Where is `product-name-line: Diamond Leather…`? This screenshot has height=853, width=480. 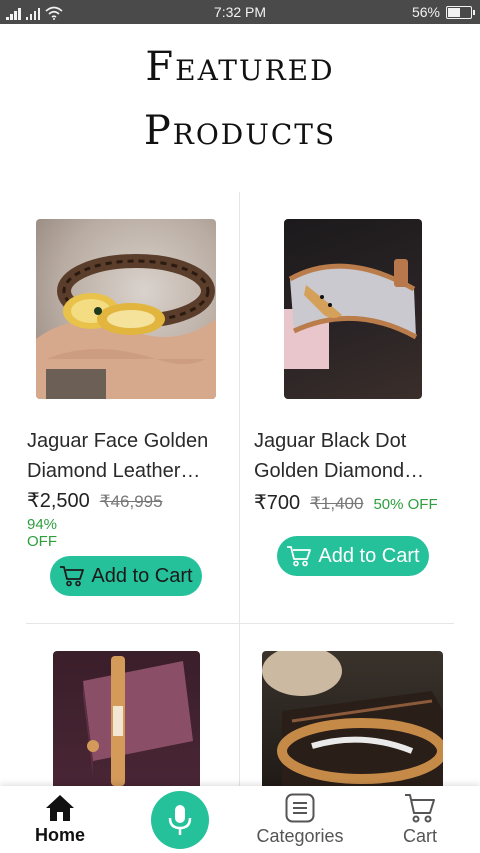
product-name-line: Diamond Leather… is located at coordinates (114, 471).